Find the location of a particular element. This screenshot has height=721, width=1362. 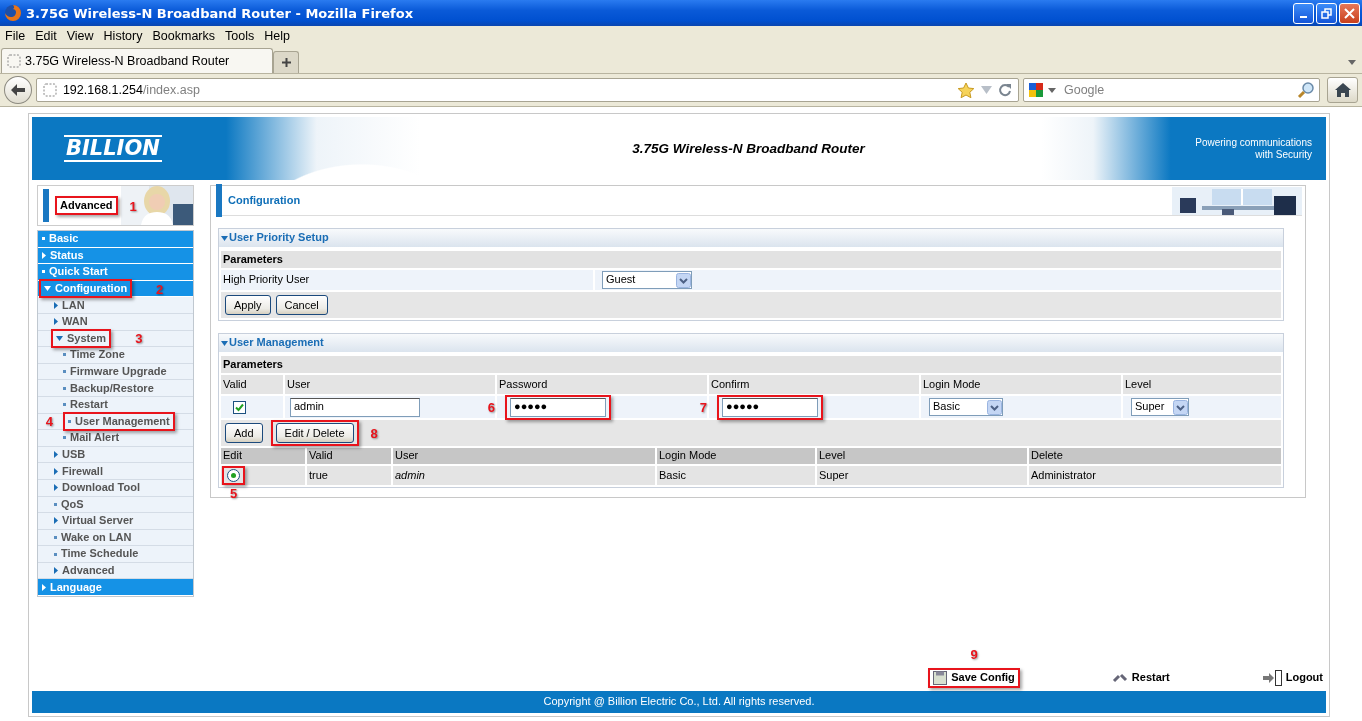

search-engine-icon is located at coordinates (1035, 90).